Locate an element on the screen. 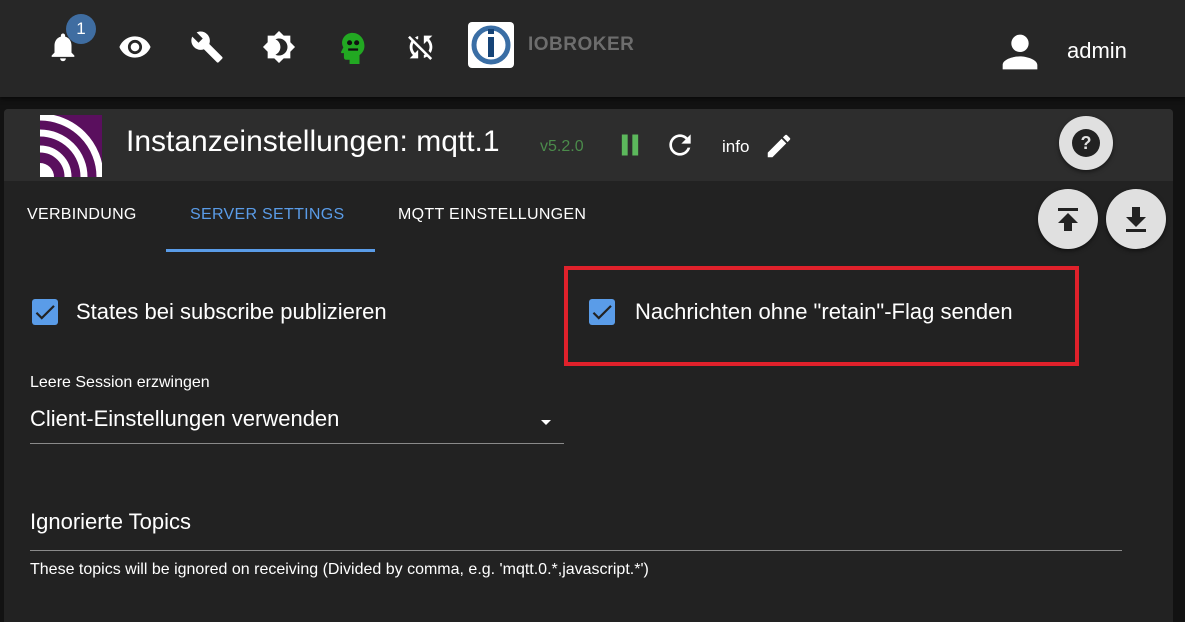  user-name: admin is located at coordinates (1097, 51).